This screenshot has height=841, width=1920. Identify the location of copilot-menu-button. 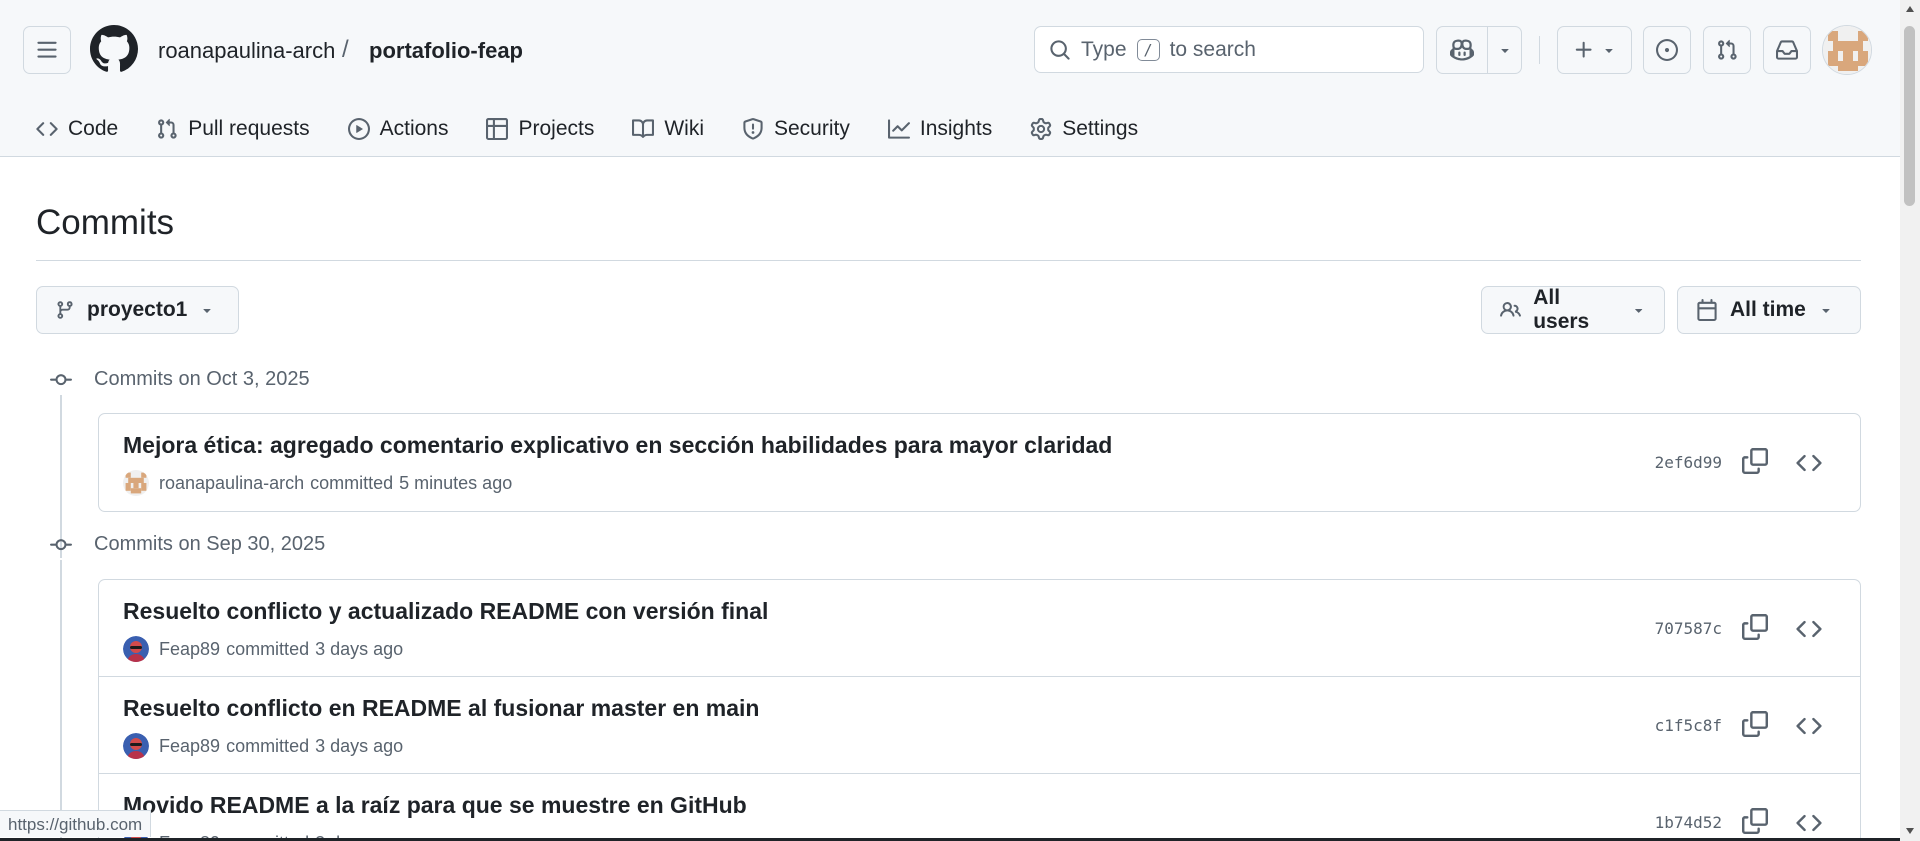
(1504, 50).